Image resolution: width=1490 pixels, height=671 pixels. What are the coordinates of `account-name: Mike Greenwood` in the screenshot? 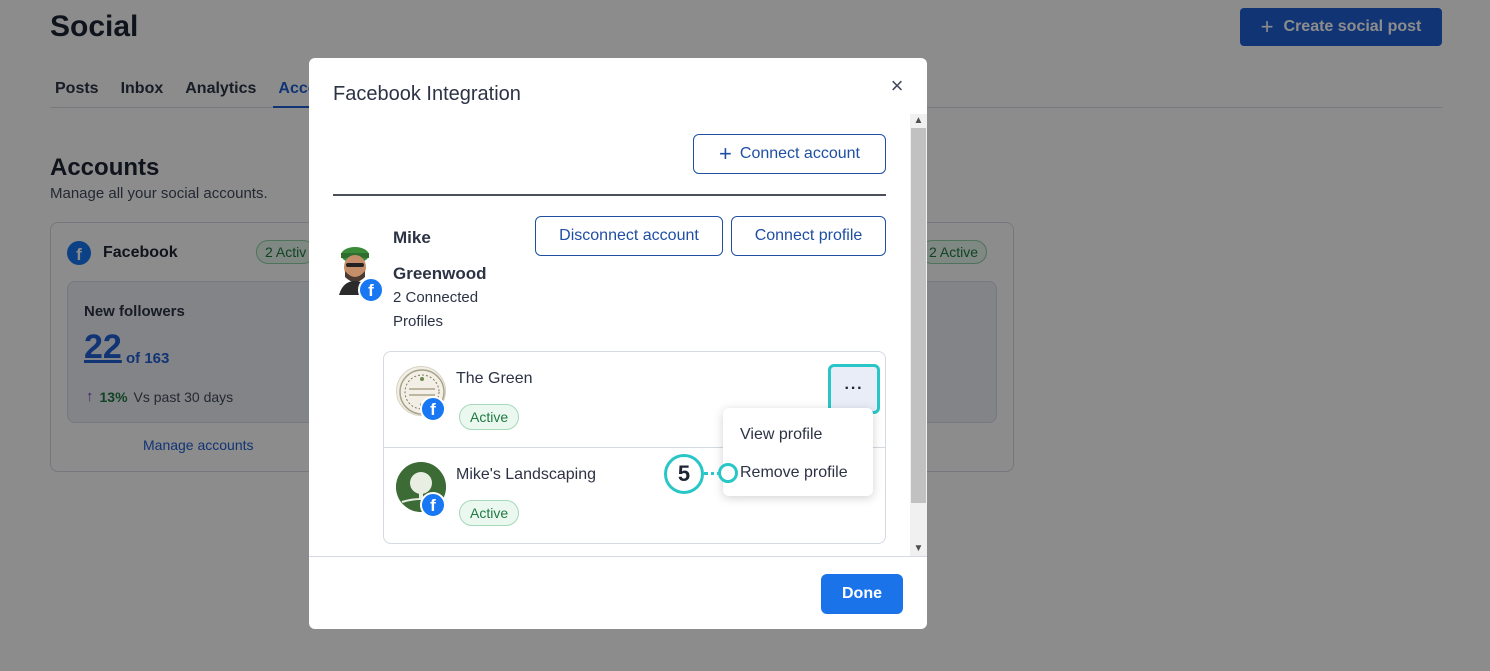 It's located at (440, 255).